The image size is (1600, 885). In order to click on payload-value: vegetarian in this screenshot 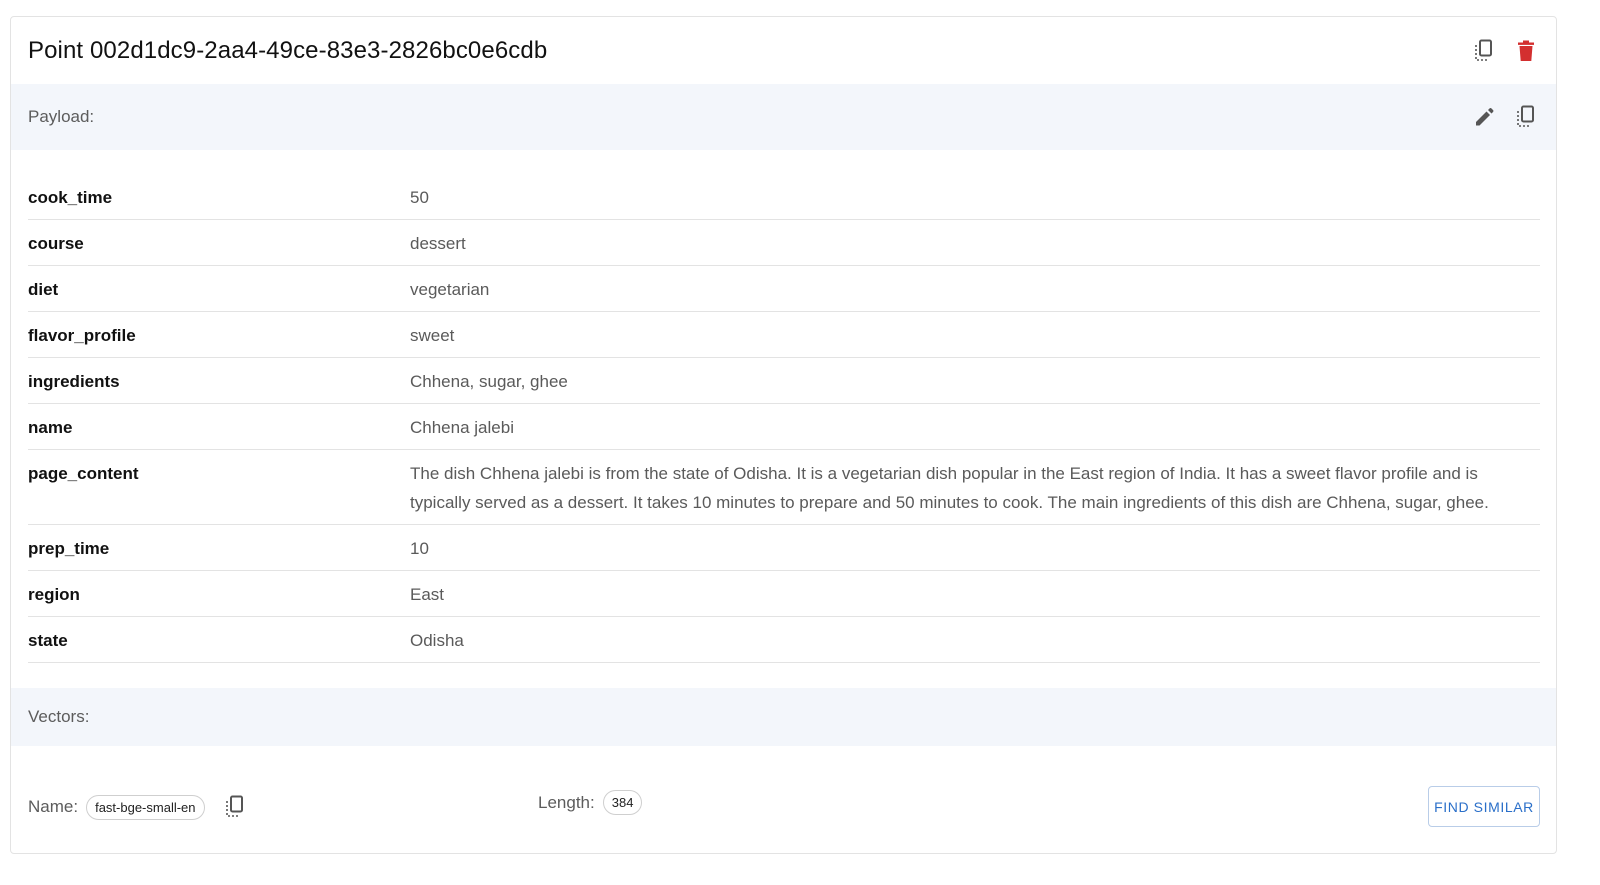, I will do `click(450, 289)`.